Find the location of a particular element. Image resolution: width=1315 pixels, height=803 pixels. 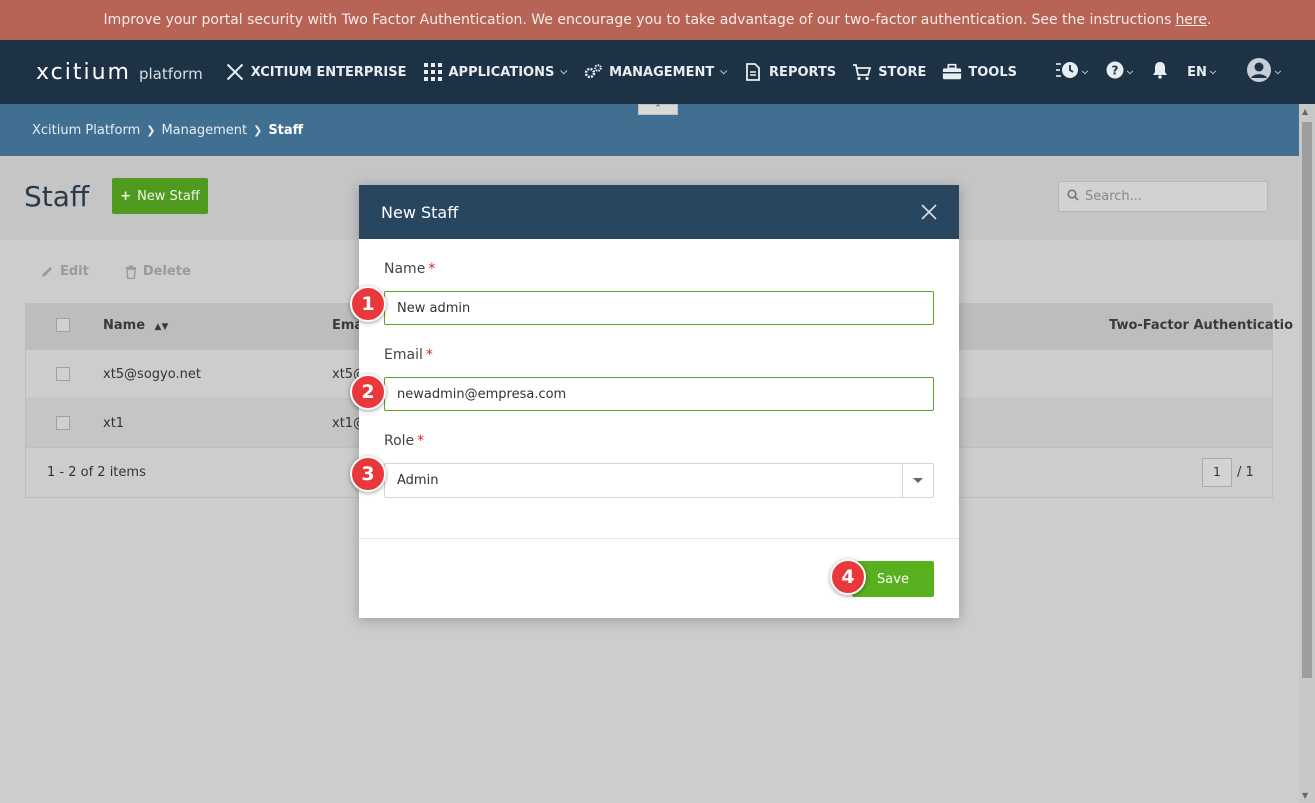

user-menu: ⌵ is located at coordinates (1263, 72).